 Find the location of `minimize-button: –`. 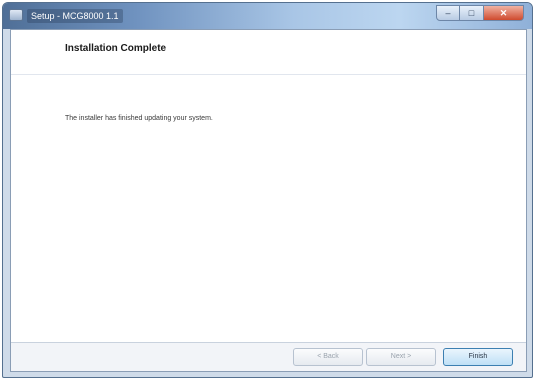

minimize-button: – is located at coordinates (448, 13).